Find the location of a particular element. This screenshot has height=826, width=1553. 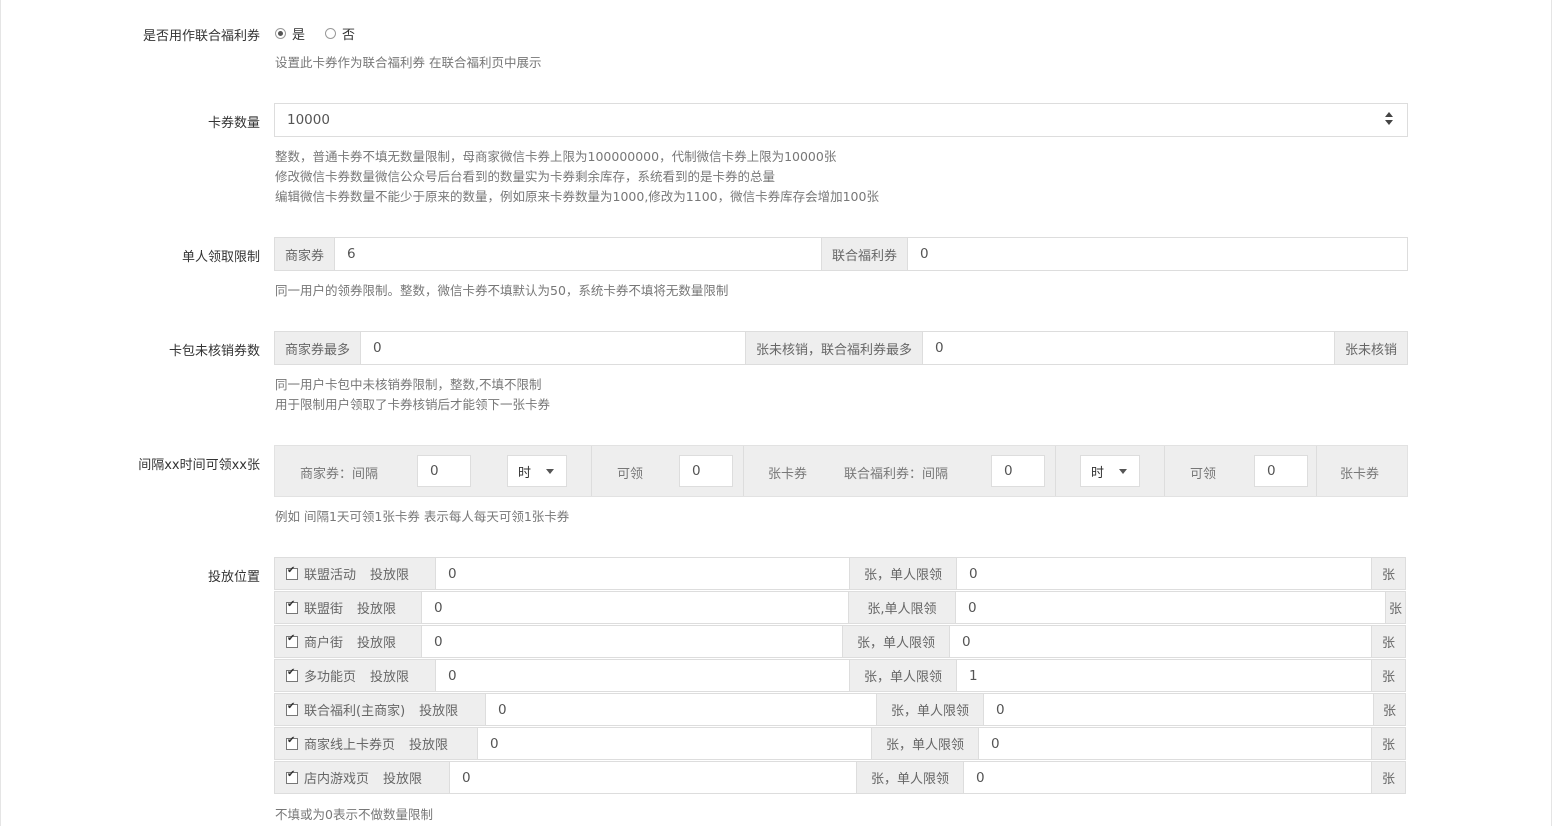

union-yes-label: 是 is located at coordinates (298, 33).